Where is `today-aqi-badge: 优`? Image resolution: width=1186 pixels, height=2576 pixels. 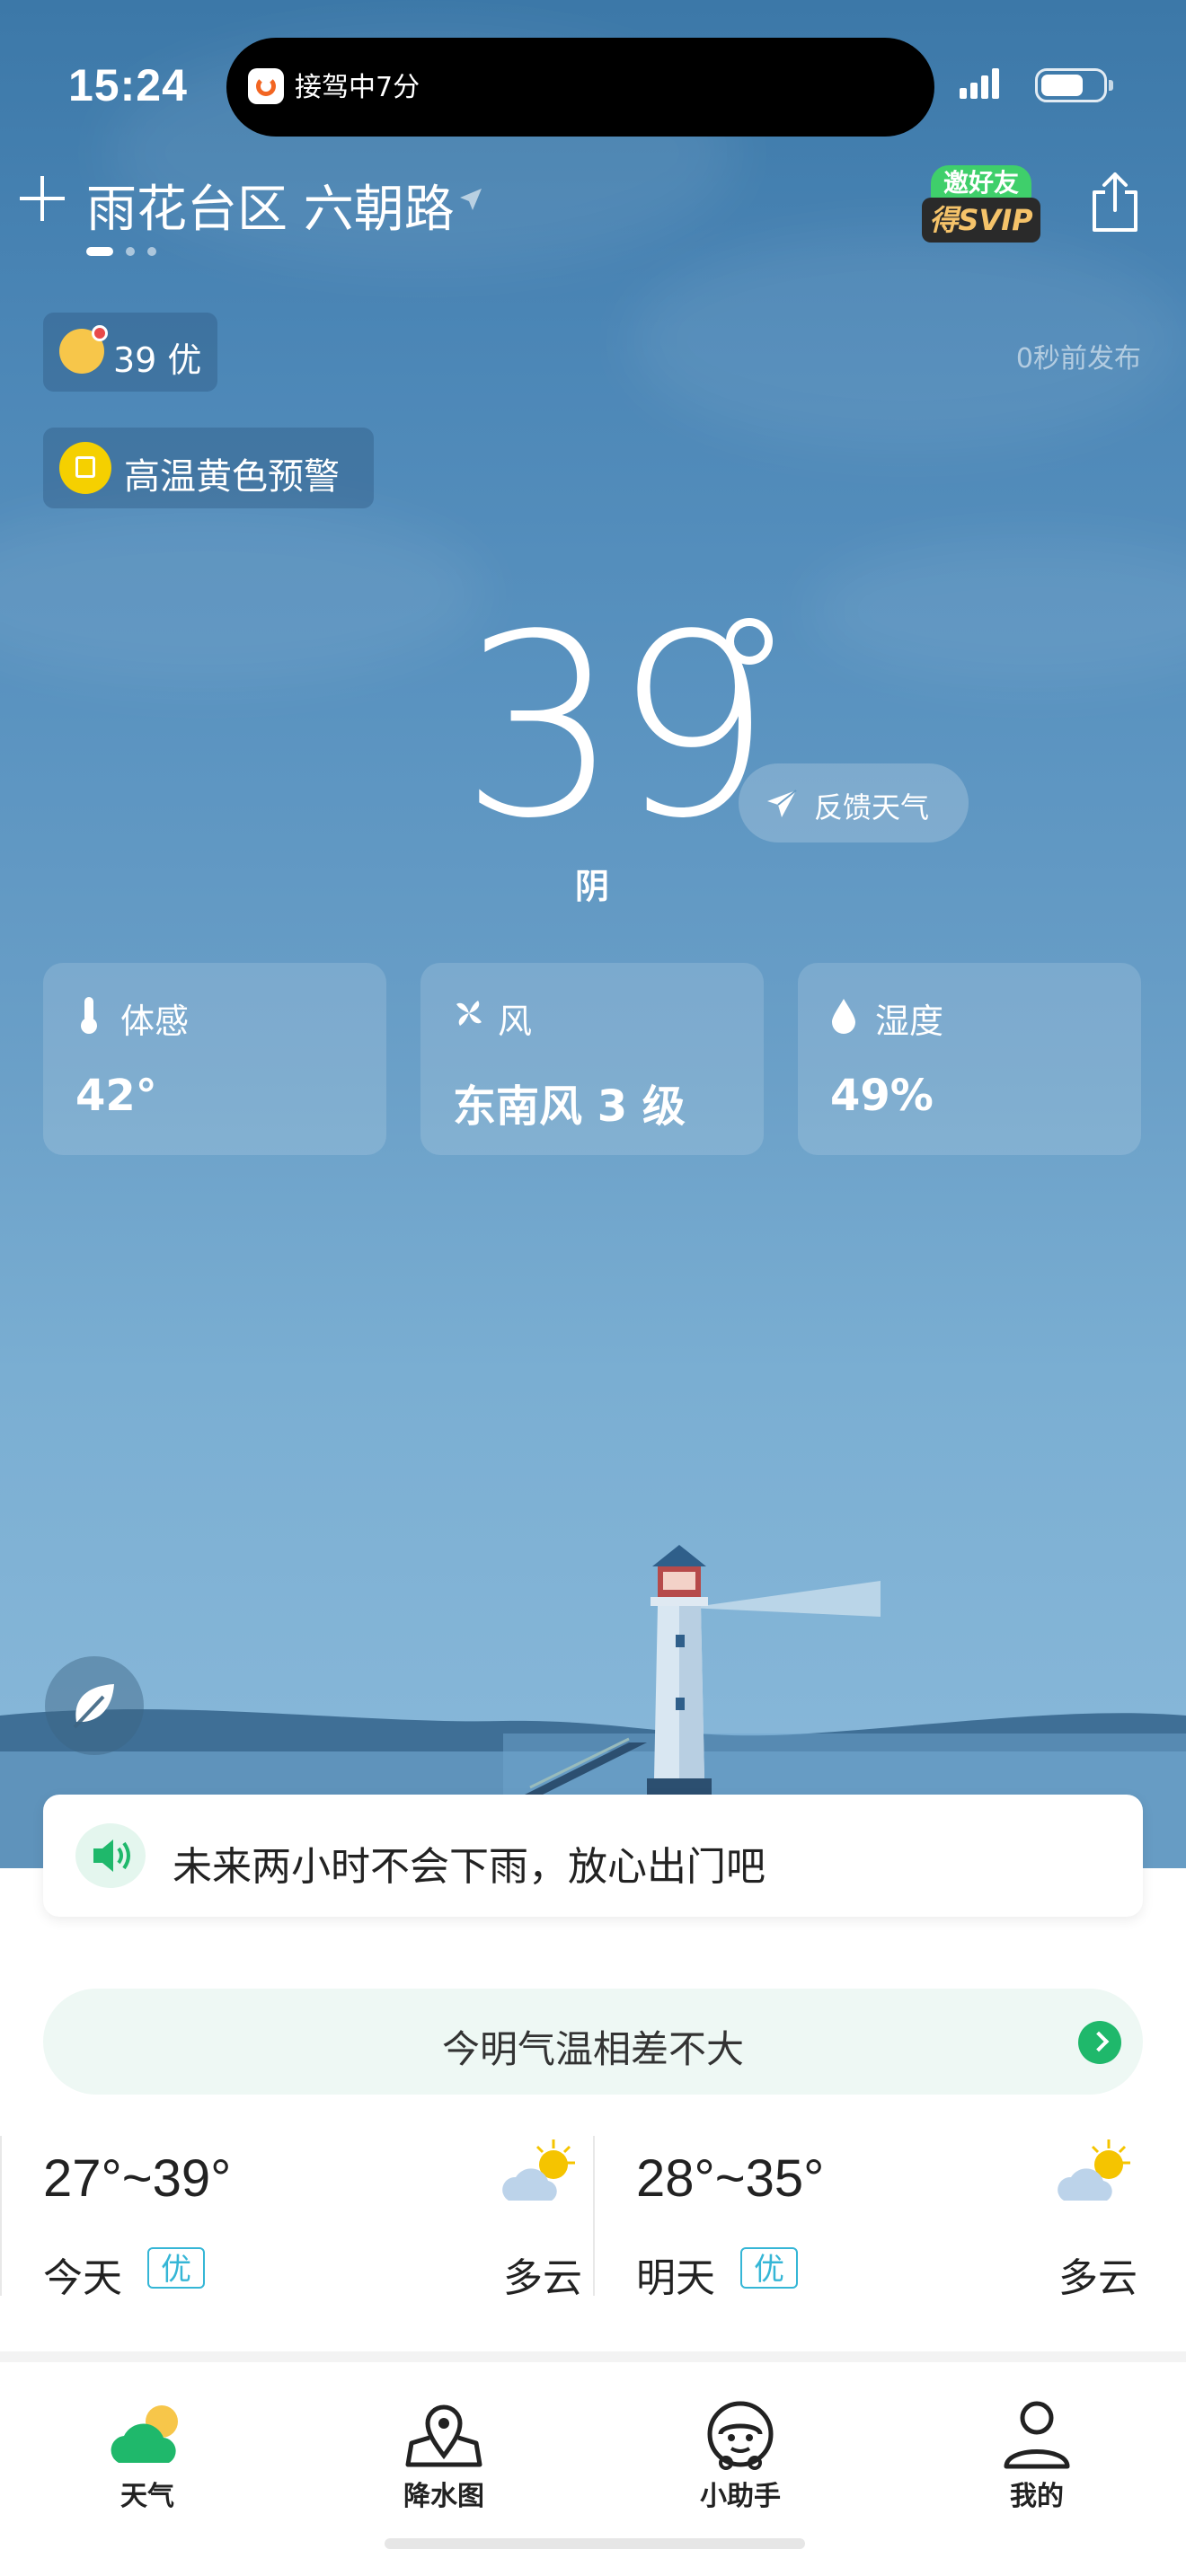 today-aqi-badge: 优 is located at coordinates (176, 2268).